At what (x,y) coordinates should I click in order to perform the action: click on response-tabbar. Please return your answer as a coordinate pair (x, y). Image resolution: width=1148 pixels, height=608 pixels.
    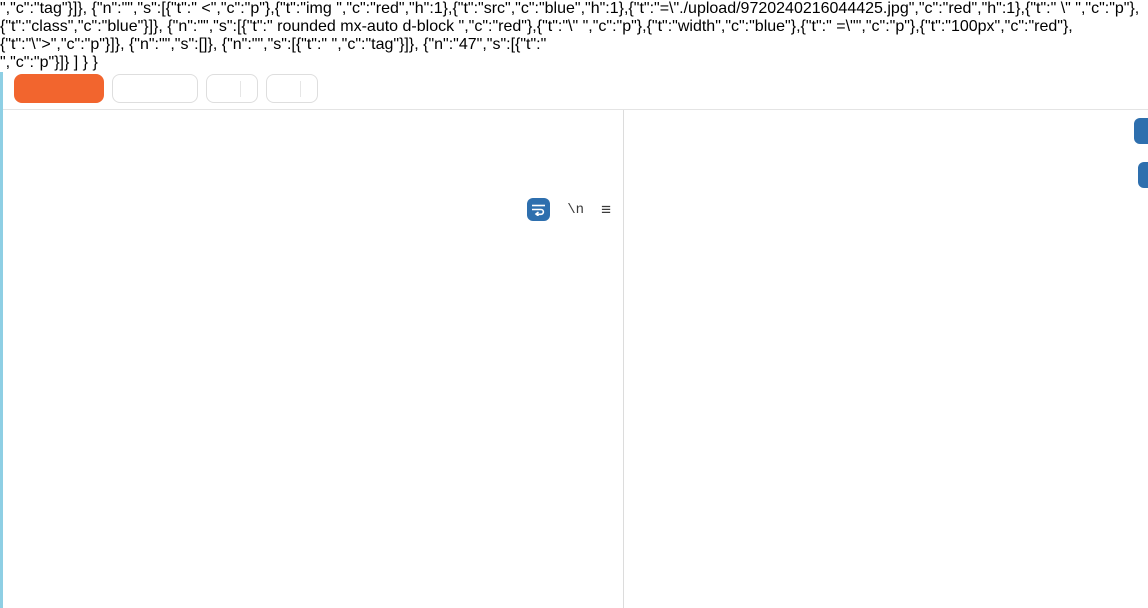
    Looking at the image, I should click on (886, 141).